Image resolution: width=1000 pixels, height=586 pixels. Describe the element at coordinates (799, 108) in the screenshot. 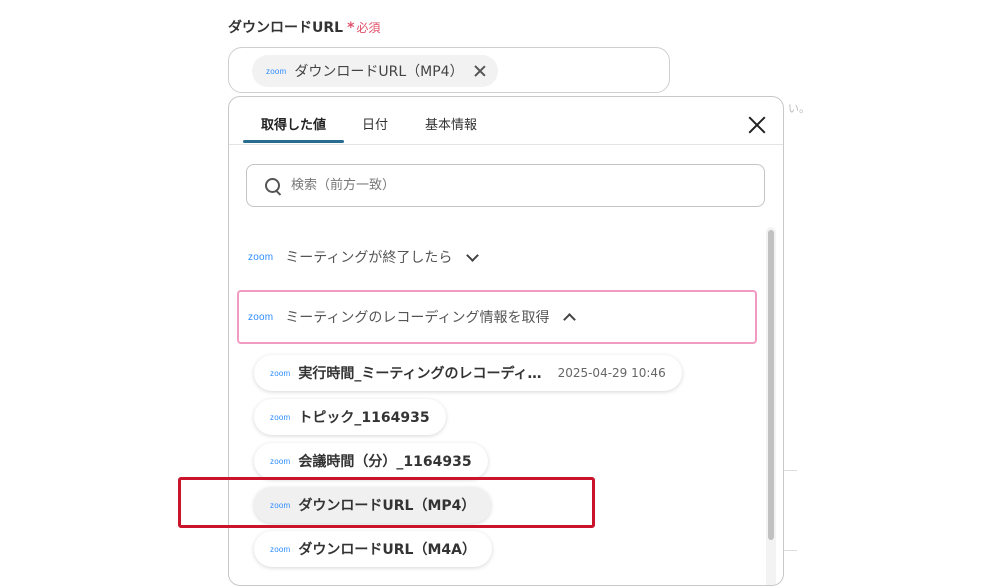

I see `background-text-fragment: い。` at that location.